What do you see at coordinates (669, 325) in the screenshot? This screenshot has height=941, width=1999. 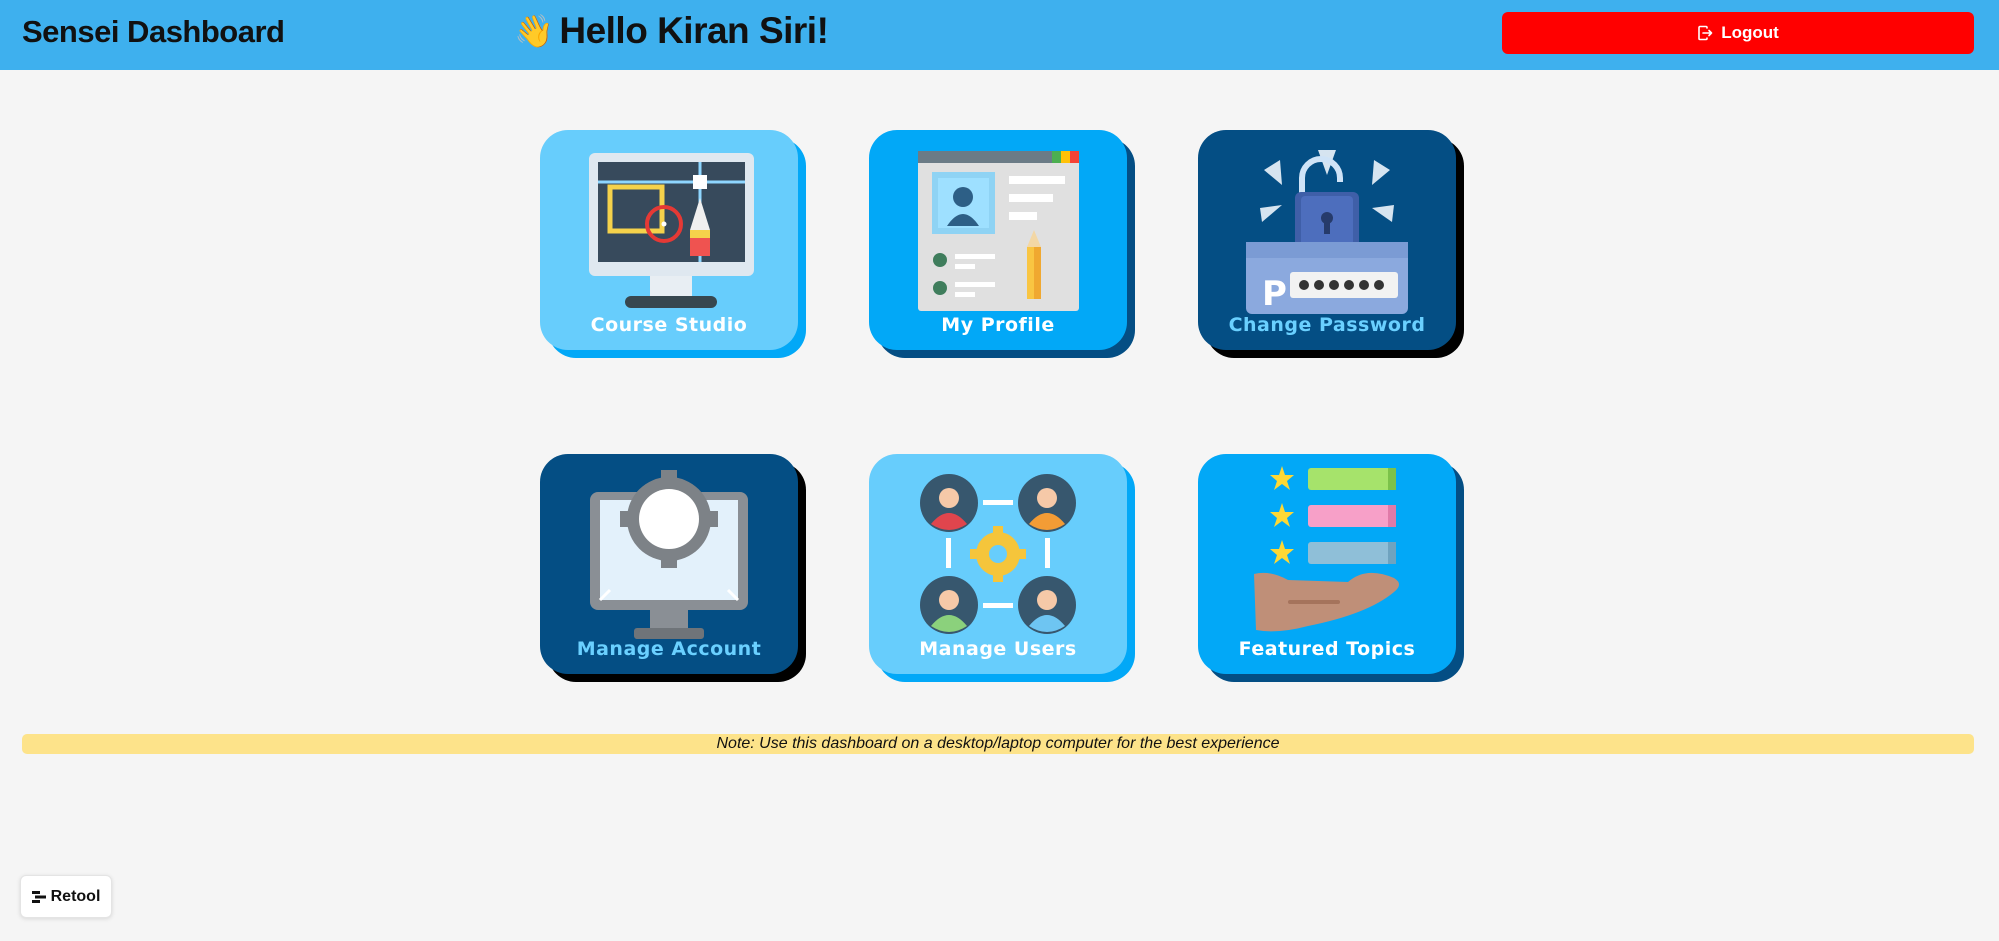 I see `tile-label: Course Studio` at bounding box center [669, 325].